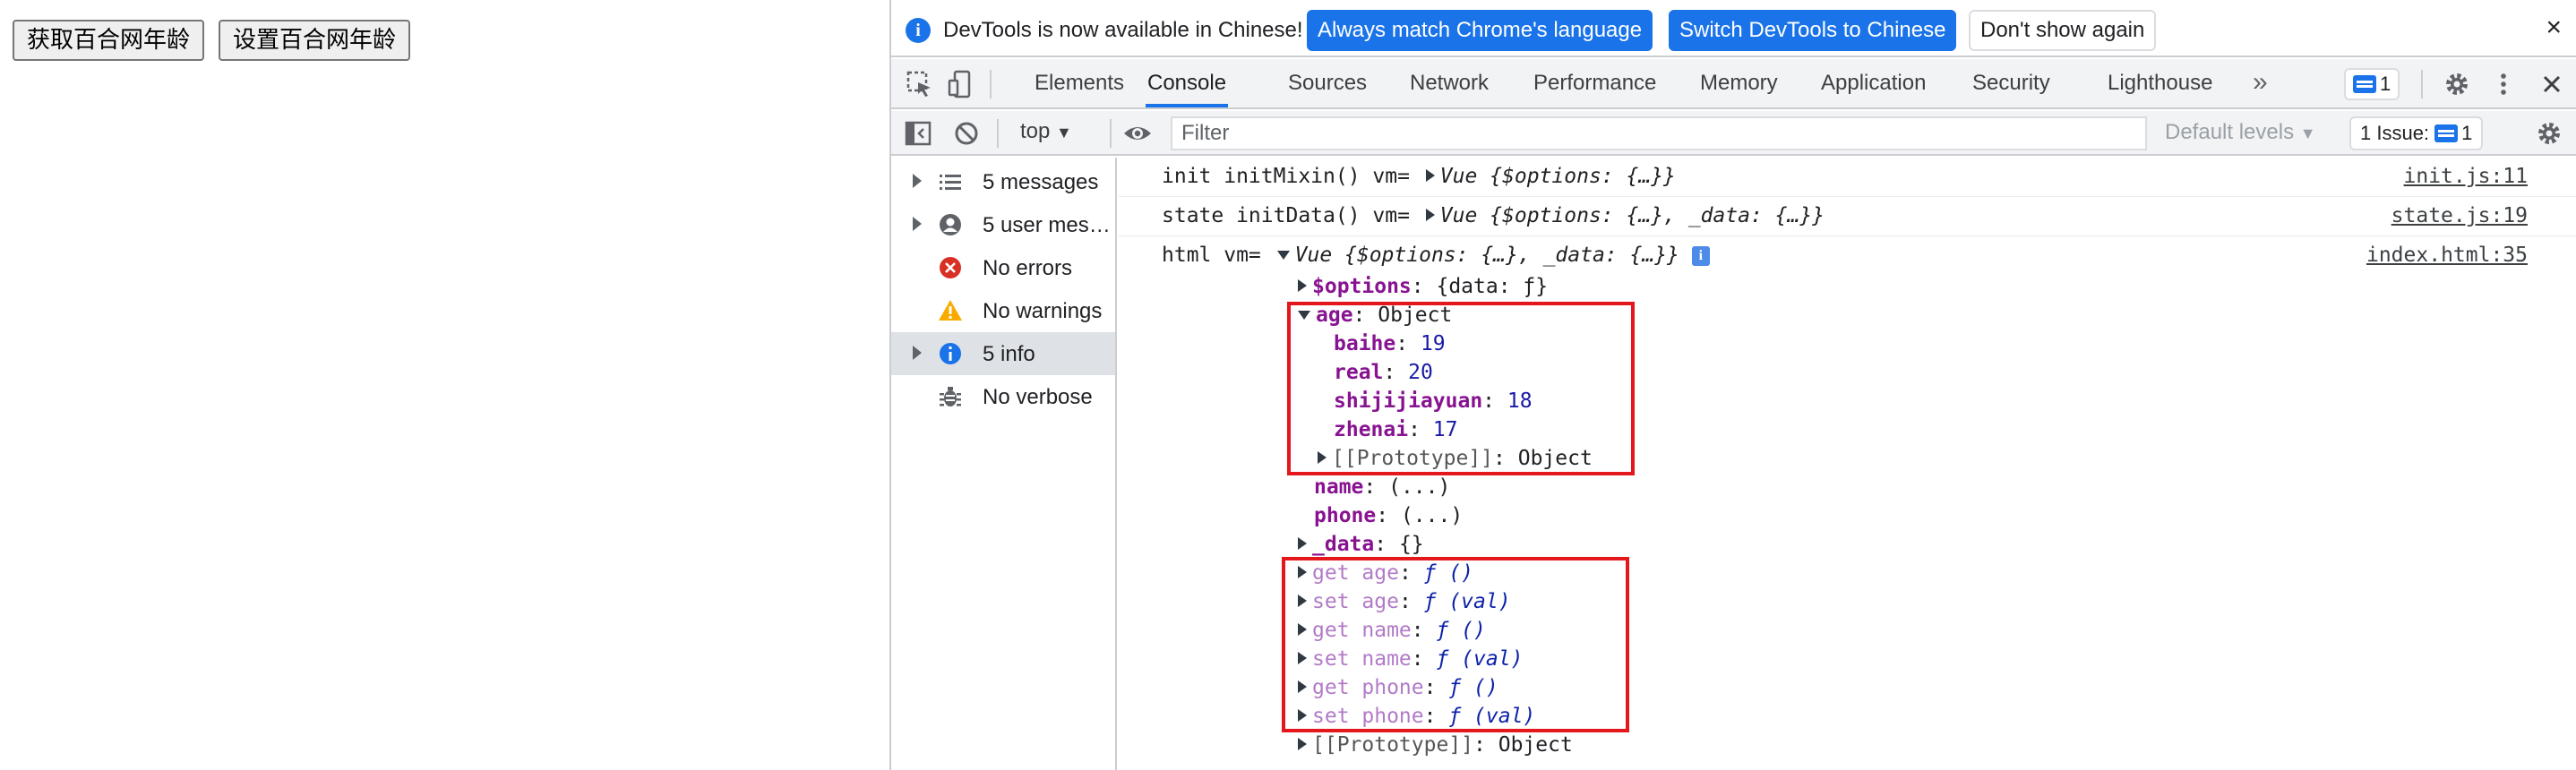 The image size is (2576, 770). What do you see at coordinates (2554, 28) in the screenshot?
I see `close-infobar-icon: ×` at bounding box center [2554, 28].